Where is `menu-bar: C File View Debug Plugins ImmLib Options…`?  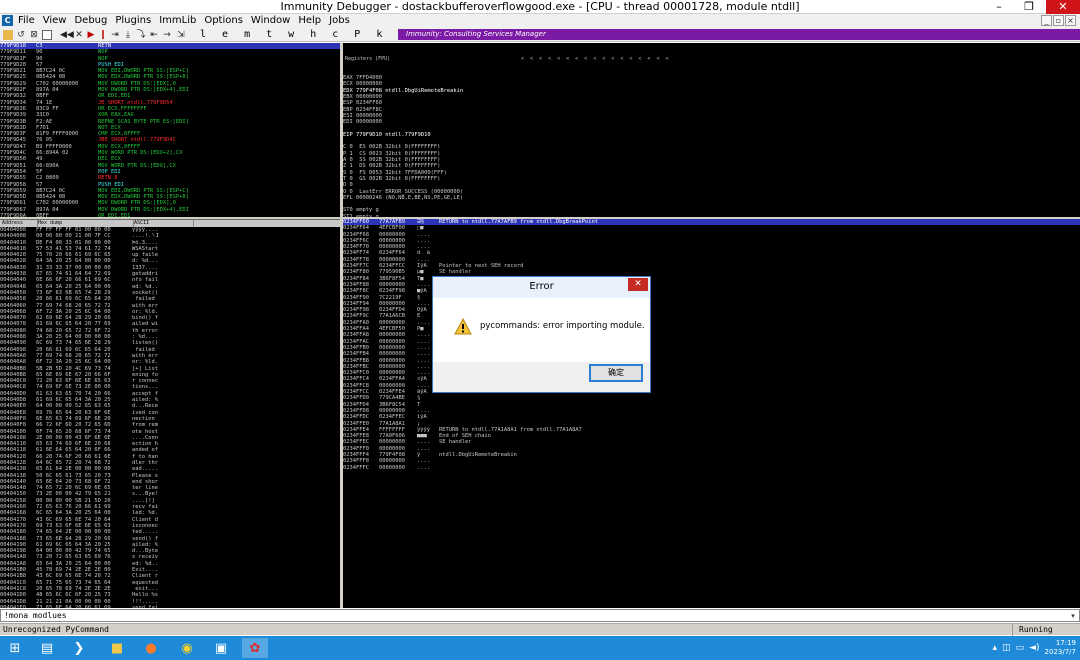
menu-bar: C File View Debug Plugins ImmLib Options… is located at coordinates (540, 21).